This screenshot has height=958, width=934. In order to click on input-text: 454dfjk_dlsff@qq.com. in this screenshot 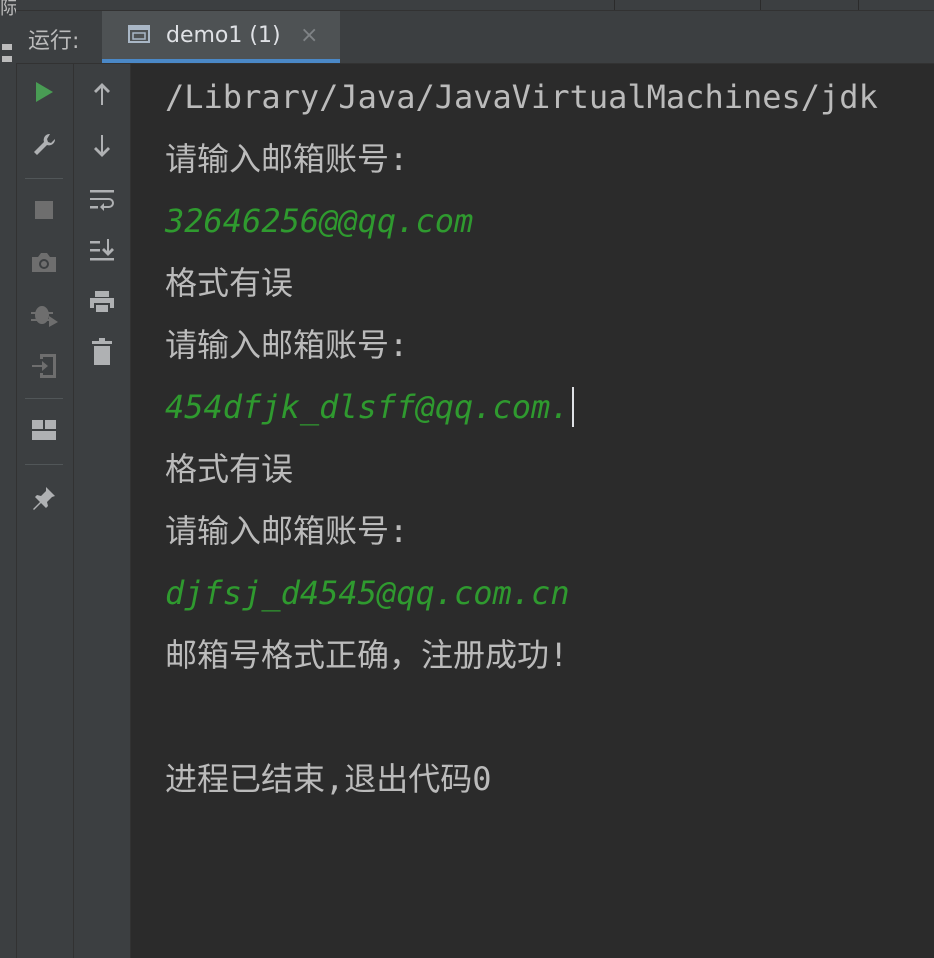, I will do `click(367, 407)`.